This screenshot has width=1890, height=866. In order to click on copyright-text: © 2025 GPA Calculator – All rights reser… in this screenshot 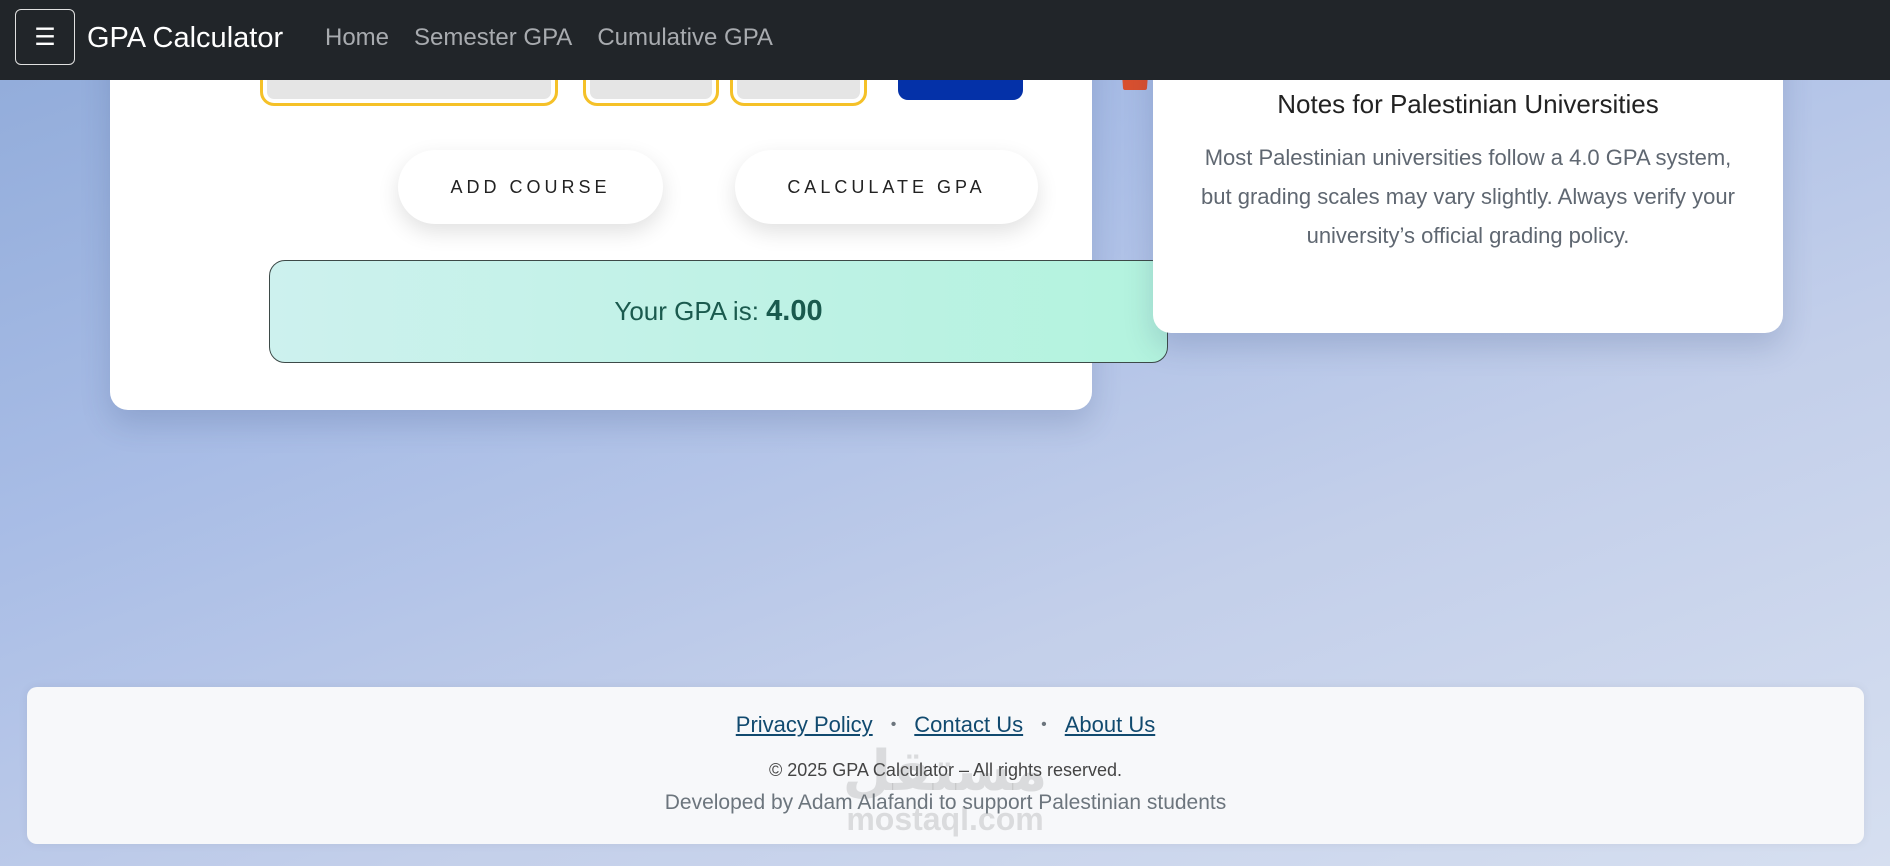, I will do `click(945, 770)`.